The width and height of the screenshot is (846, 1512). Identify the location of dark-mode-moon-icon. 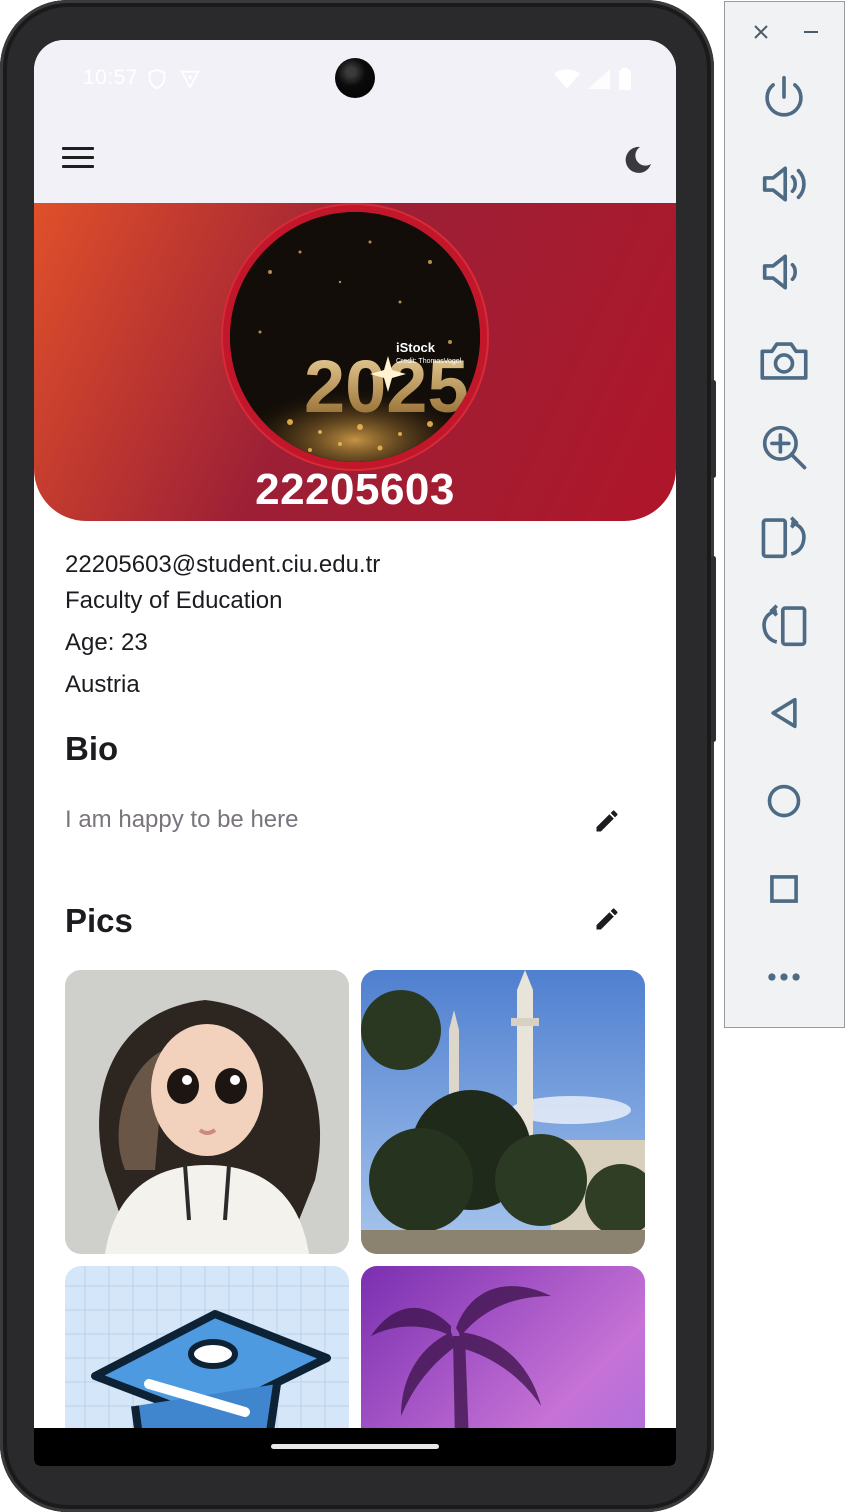
(638, 160).